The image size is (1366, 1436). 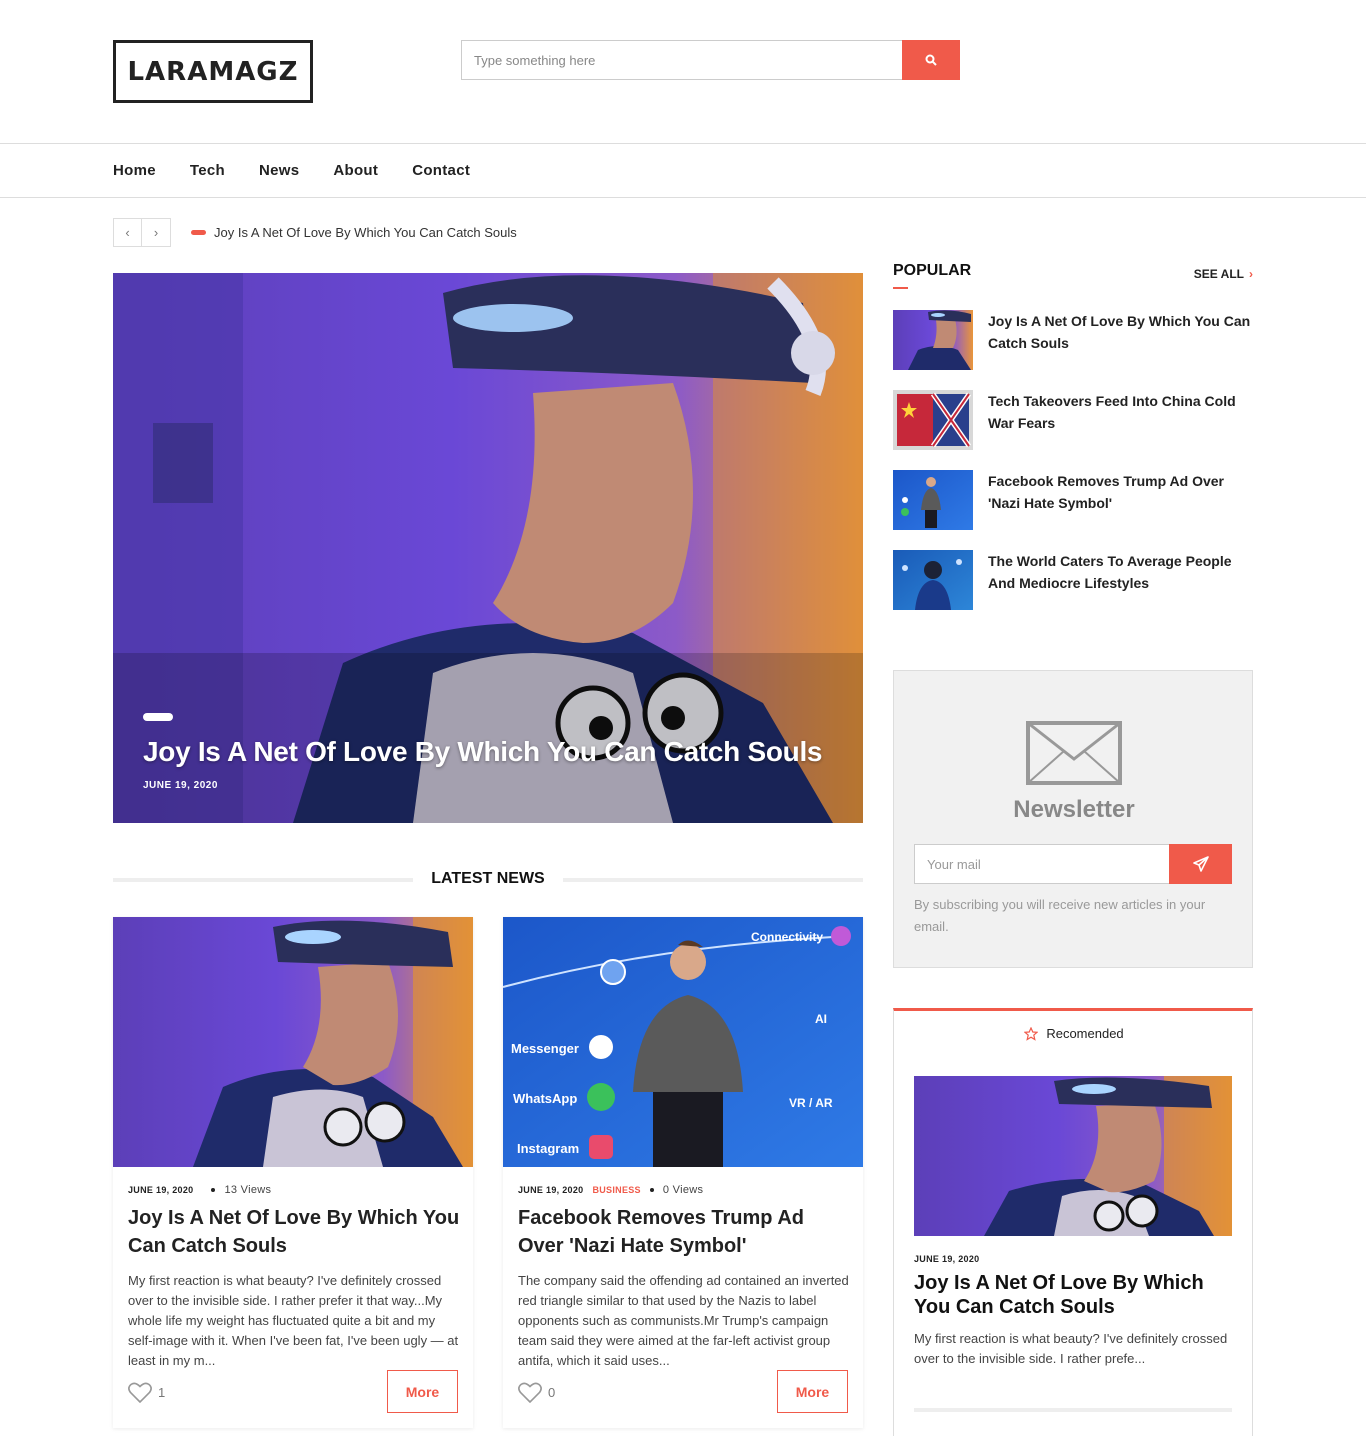 I want to click on latest-news-heading: LATEST NEWS, so click(x=488, y=879).